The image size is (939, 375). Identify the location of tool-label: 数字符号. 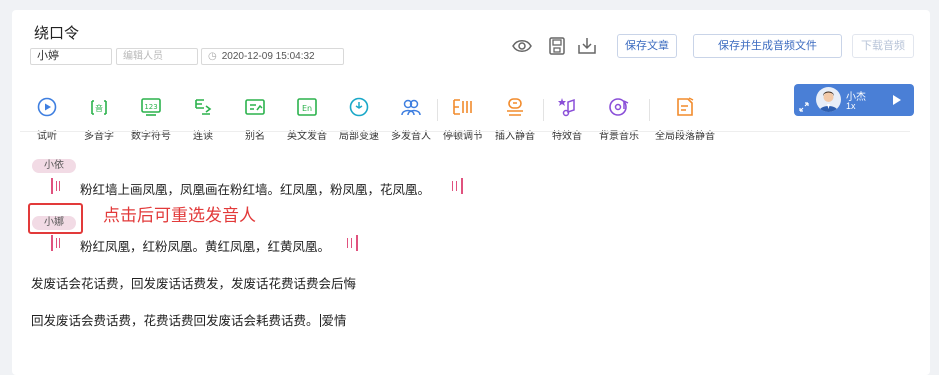
(151, 136).